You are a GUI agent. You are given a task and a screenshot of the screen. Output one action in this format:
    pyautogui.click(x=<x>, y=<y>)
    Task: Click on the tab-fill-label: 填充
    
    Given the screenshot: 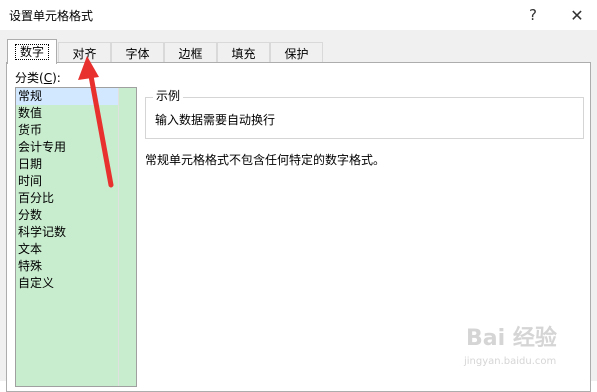 What is the action you would take?
    pyautogui.click(x=243, y=53)
    